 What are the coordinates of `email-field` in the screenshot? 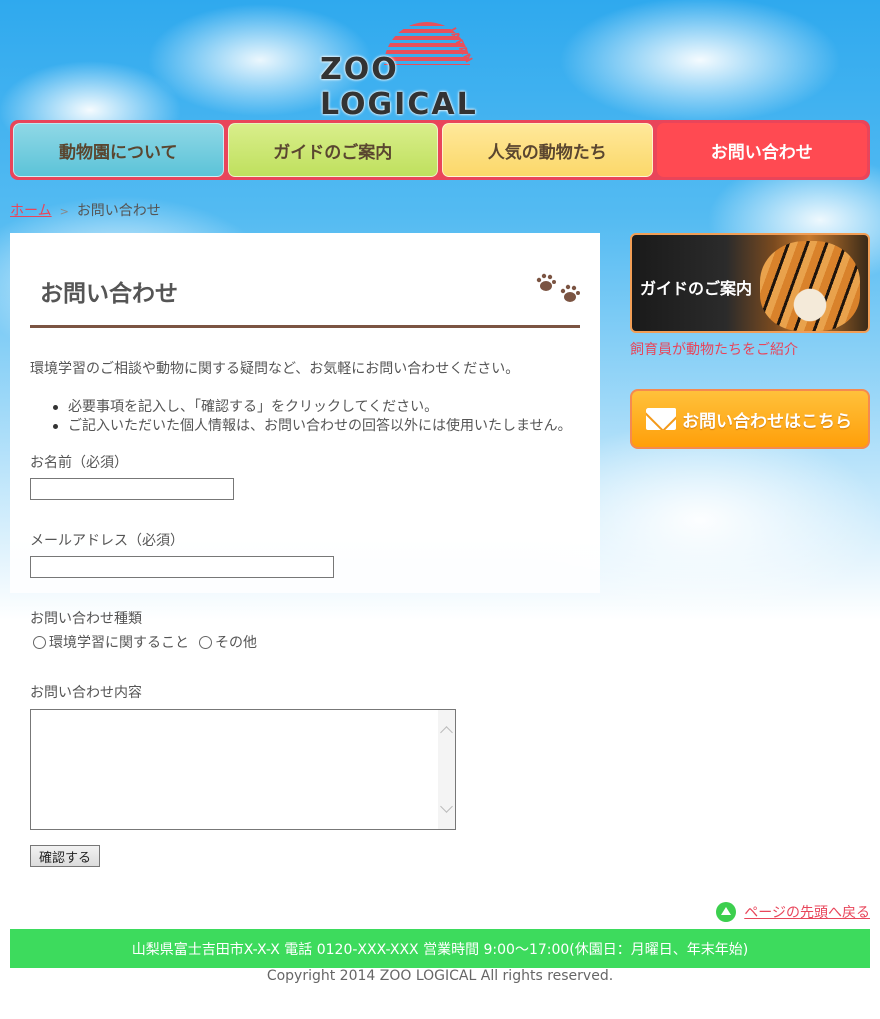 It's located at (182, 567).